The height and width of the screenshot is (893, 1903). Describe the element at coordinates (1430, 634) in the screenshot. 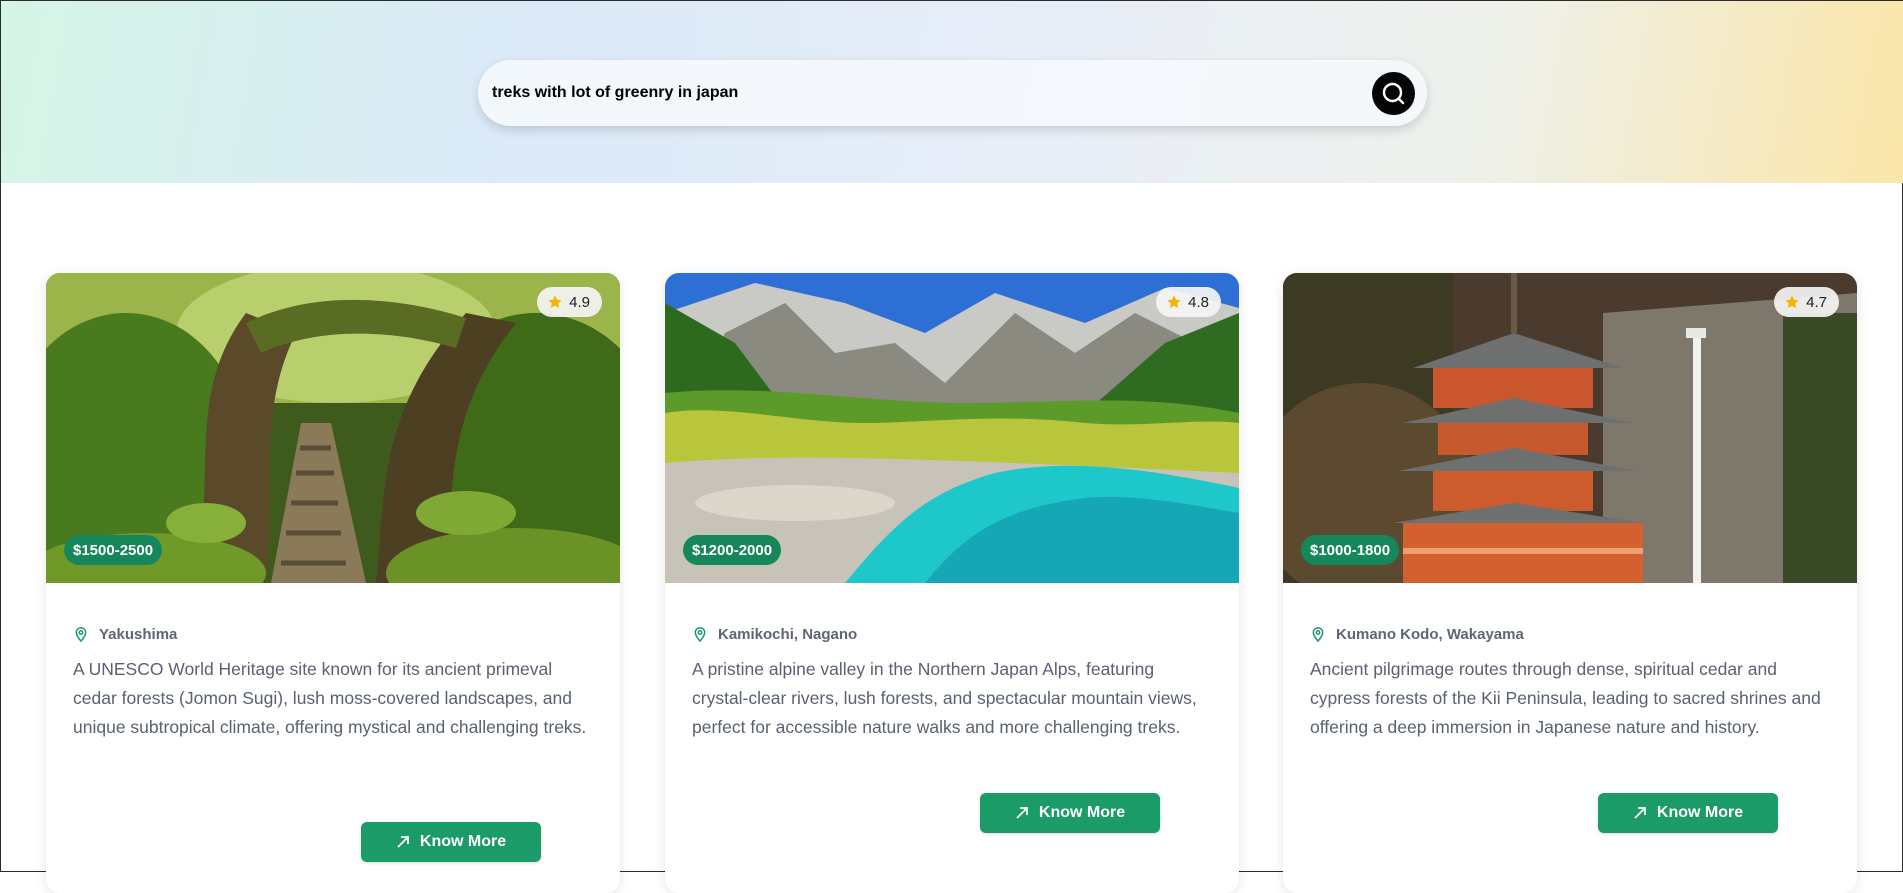

I see `location-name: Kumano Kodo, Wakayama` at that location.